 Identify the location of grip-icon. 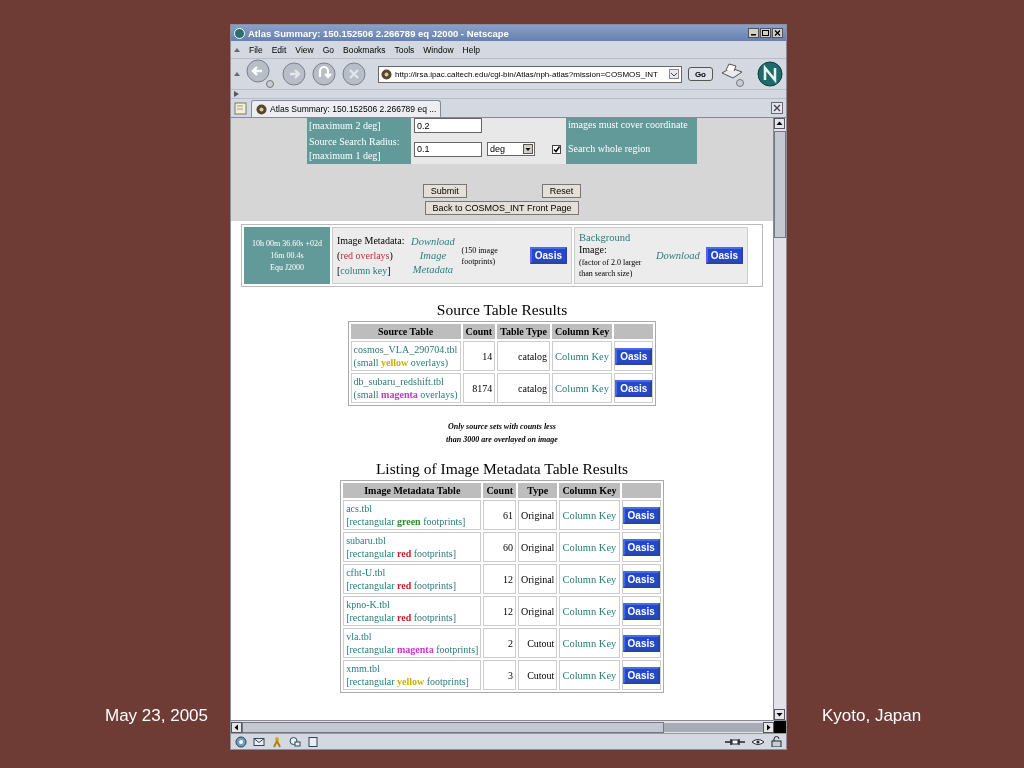
(237, 49).